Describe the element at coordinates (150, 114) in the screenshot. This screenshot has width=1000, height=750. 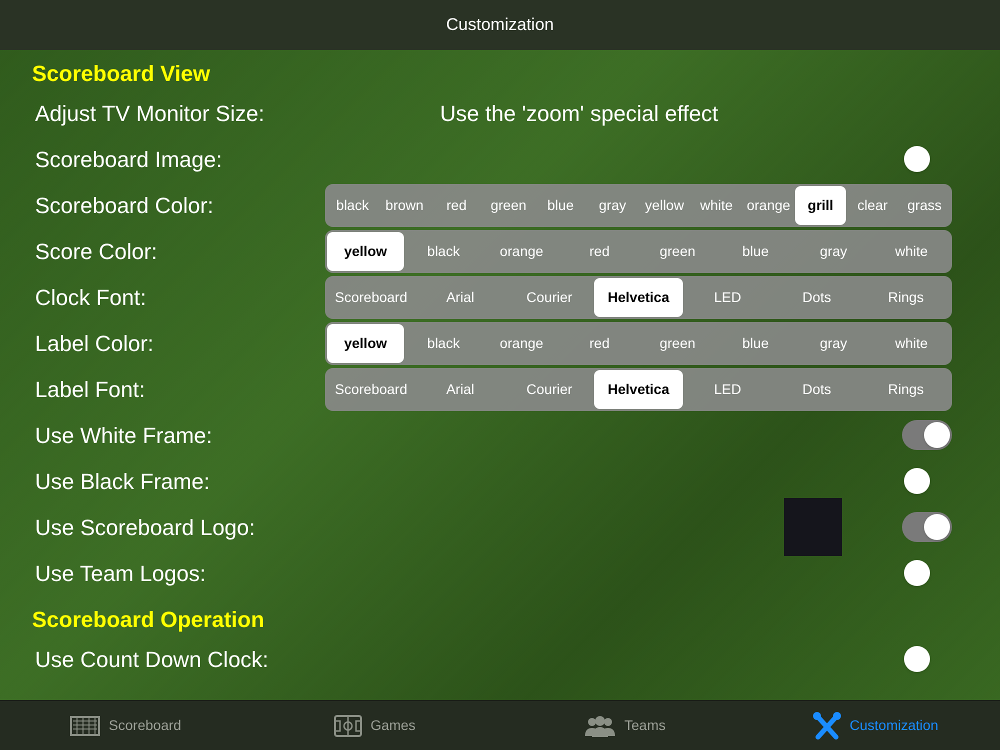
I see `setting-label: Adjust TV Monitor Size:` at that location.